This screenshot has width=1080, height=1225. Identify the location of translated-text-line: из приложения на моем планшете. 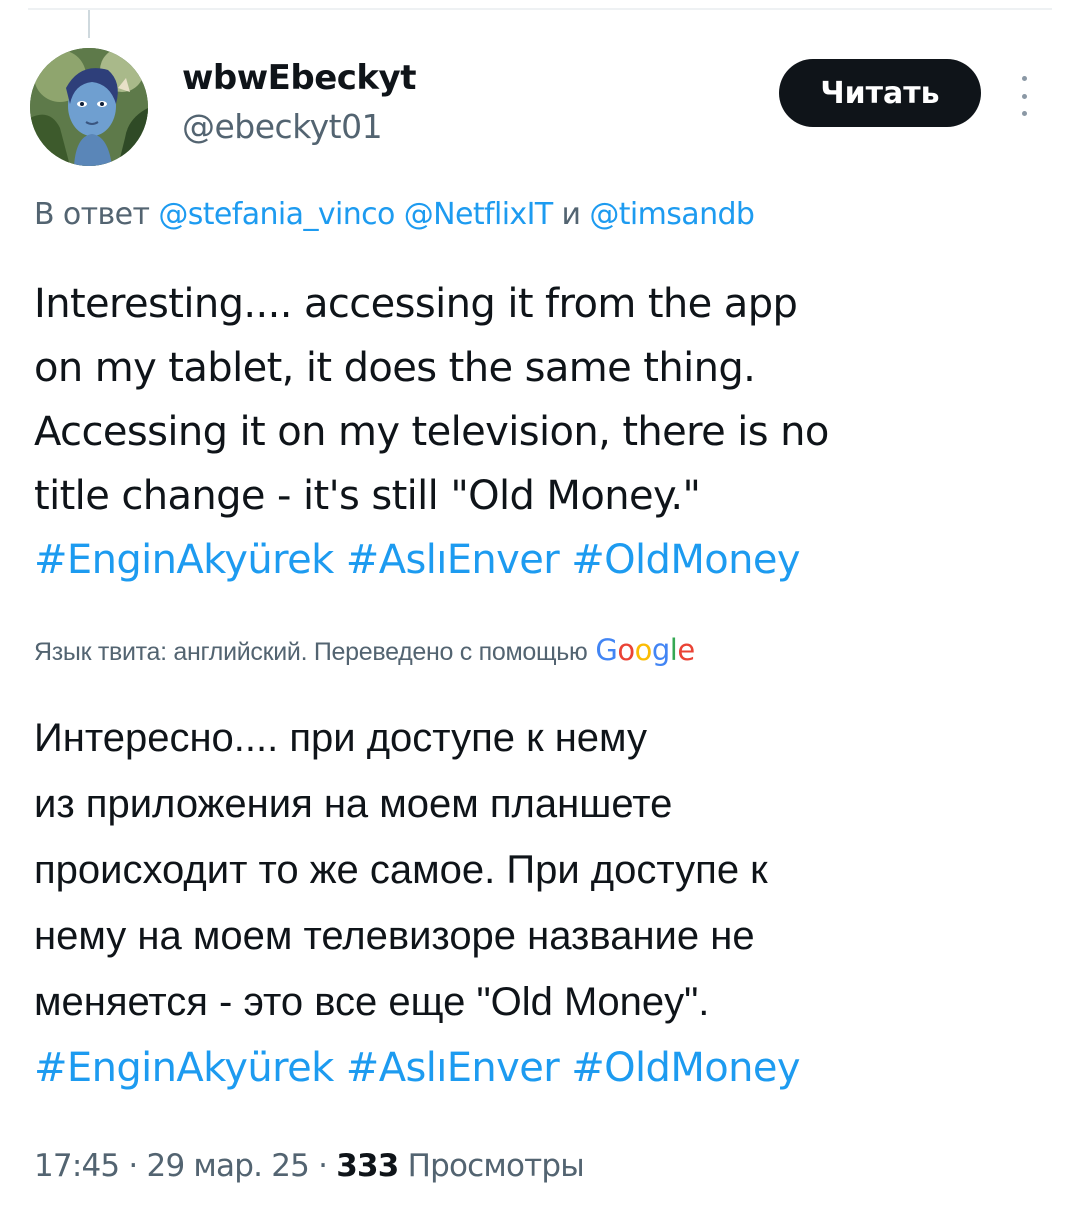
(353, 804).